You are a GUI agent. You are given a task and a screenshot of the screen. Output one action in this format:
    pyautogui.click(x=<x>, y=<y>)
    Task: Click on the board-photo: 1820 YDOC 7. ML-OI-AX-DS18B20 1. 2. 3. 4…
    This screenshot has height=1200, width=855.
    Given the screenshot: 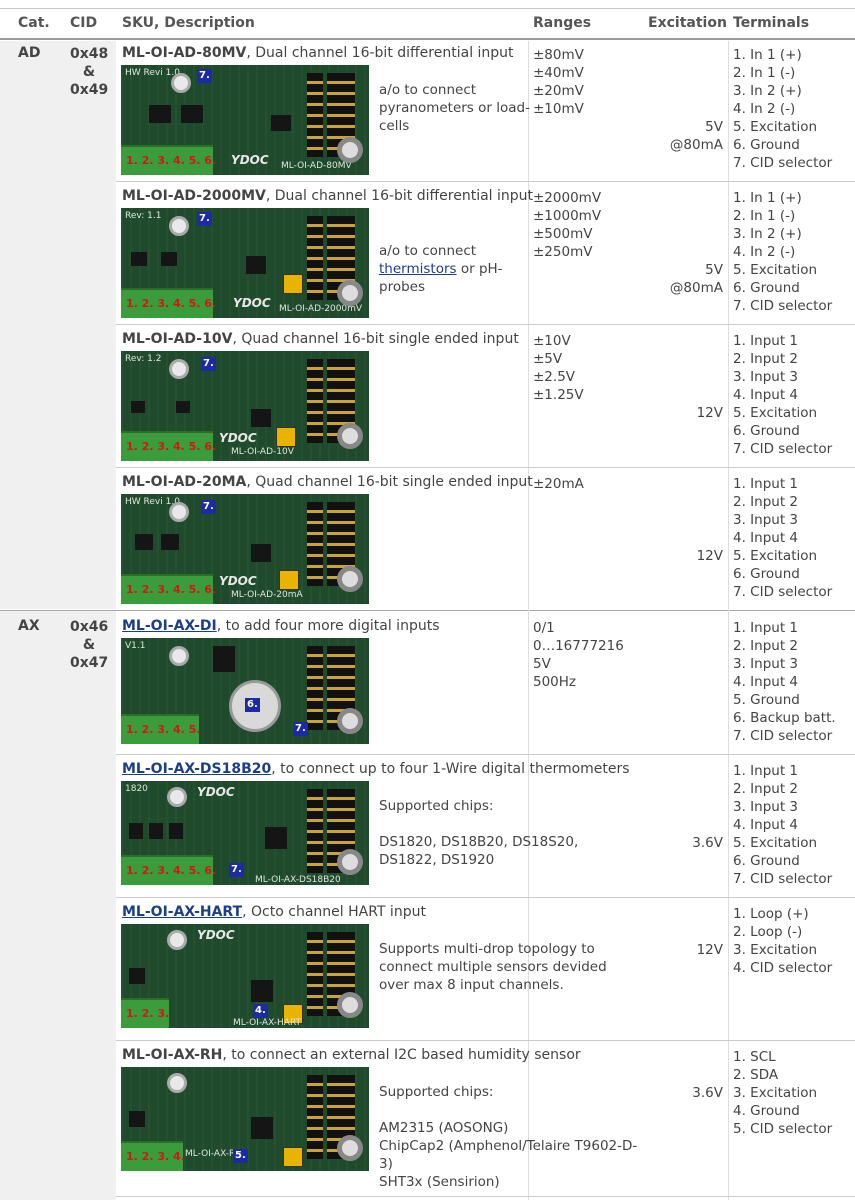 What is the action you would take?
    pyautogui.click(x=245, y=833)
    